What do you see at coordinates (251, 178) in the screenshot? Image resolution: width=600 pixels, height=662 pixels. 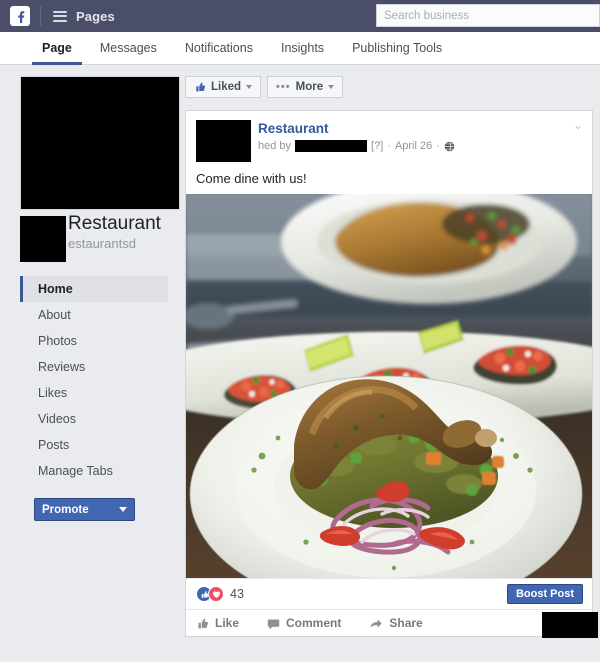 I see `post-message: Come dine with us!` at bounding box center [251, 178].